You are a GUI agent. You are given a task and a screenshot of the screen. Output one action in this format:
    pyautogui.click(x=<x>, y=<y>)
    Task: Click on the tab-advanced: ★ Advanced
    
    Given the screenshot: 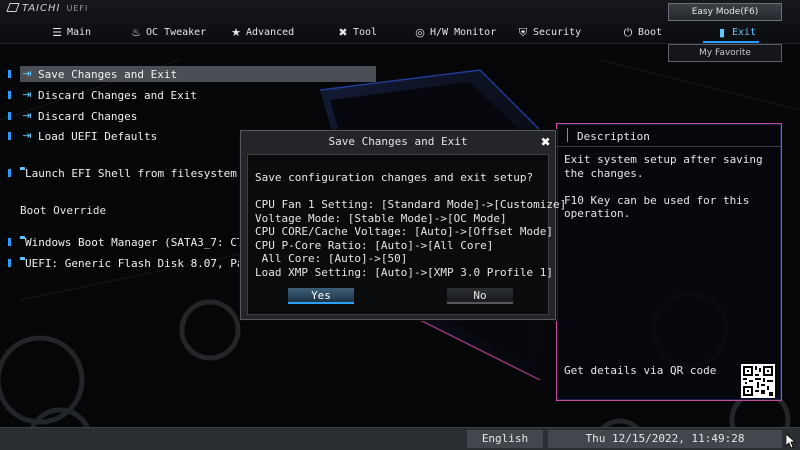 What is the action you would take?
    pyautogui.click(x=262, y=32)
    